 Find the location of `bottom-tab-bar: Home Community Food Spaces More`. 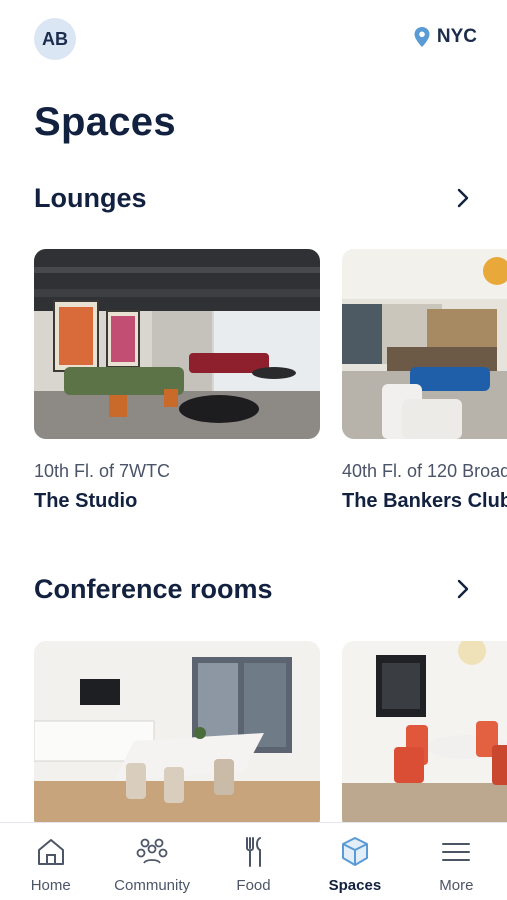

bottom-tab-bar: Home Community Food Spaces More is located at coordinates (253, 861).